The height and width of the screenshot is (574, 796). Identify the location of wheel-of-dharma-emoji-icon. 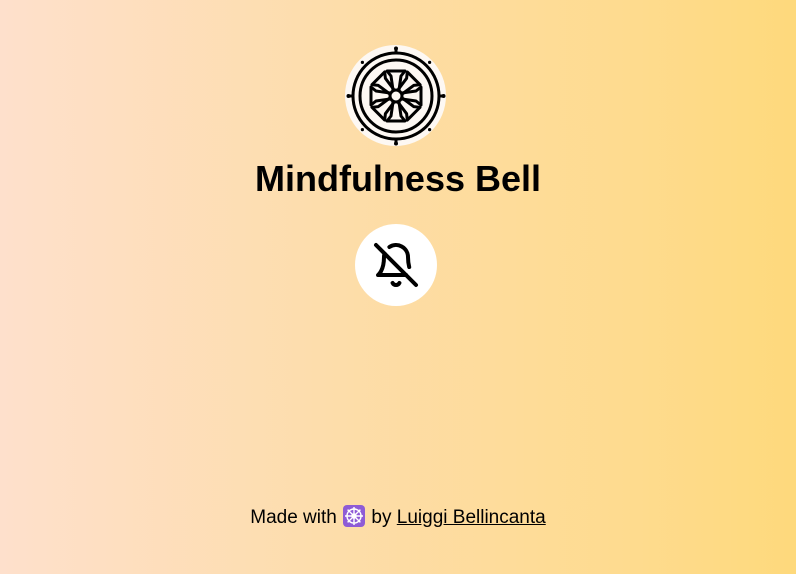
(354, 516).